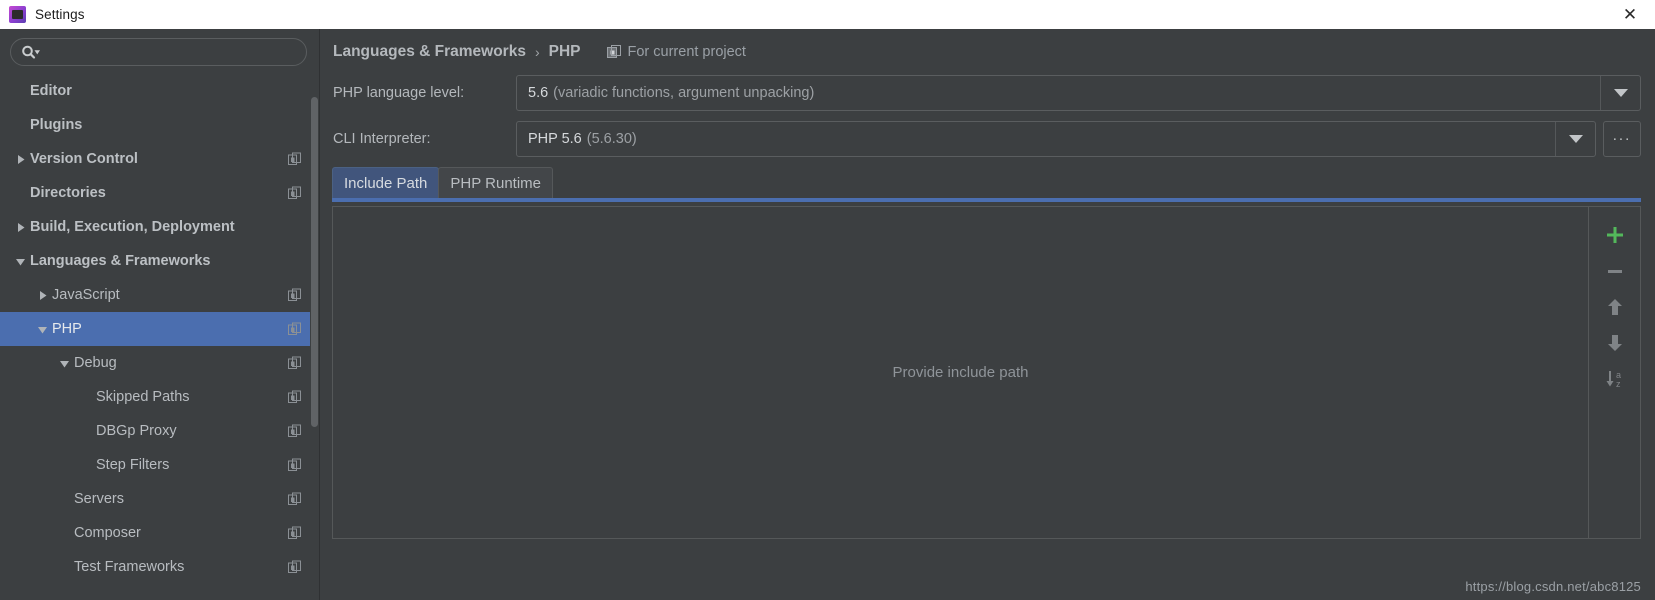 The image size is (1655, 600). I want to click on sidebar-item-debug: Debug, so click(159, 363).